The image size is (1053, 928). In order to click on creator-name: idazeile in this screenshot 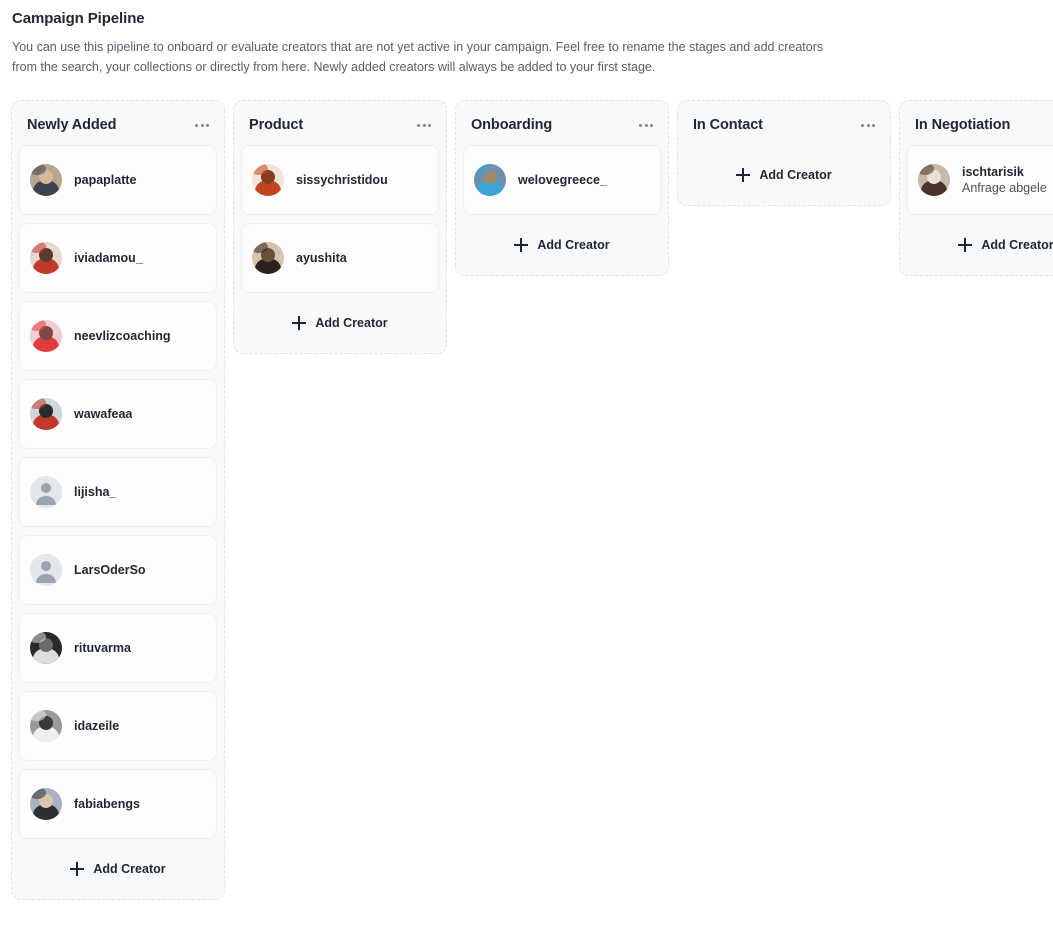, I will do `click(97, 726)`.